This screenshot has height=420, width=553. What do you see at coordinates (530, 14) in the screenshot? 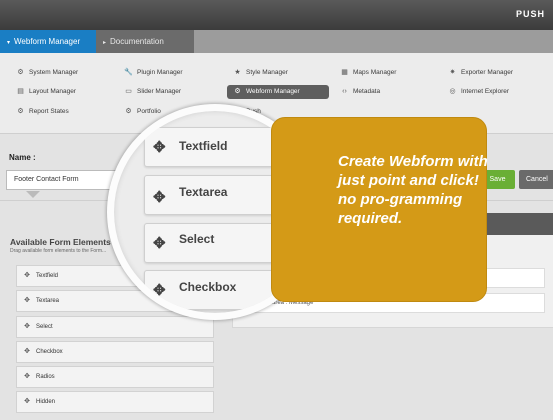
I see `brand-label: PUSH` at bounding box center [530, 14].